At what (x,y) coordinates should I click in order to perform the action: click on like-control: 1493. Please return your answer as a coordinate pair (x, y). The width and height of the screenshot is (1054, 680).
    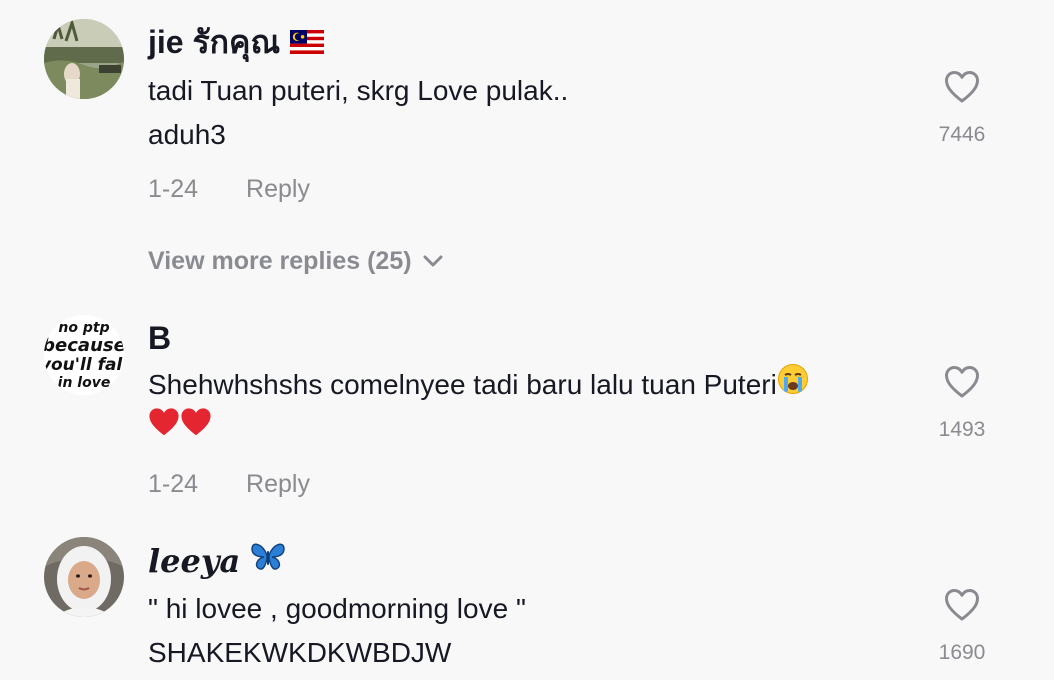
    Looking at the image, I should click on (962, 403).